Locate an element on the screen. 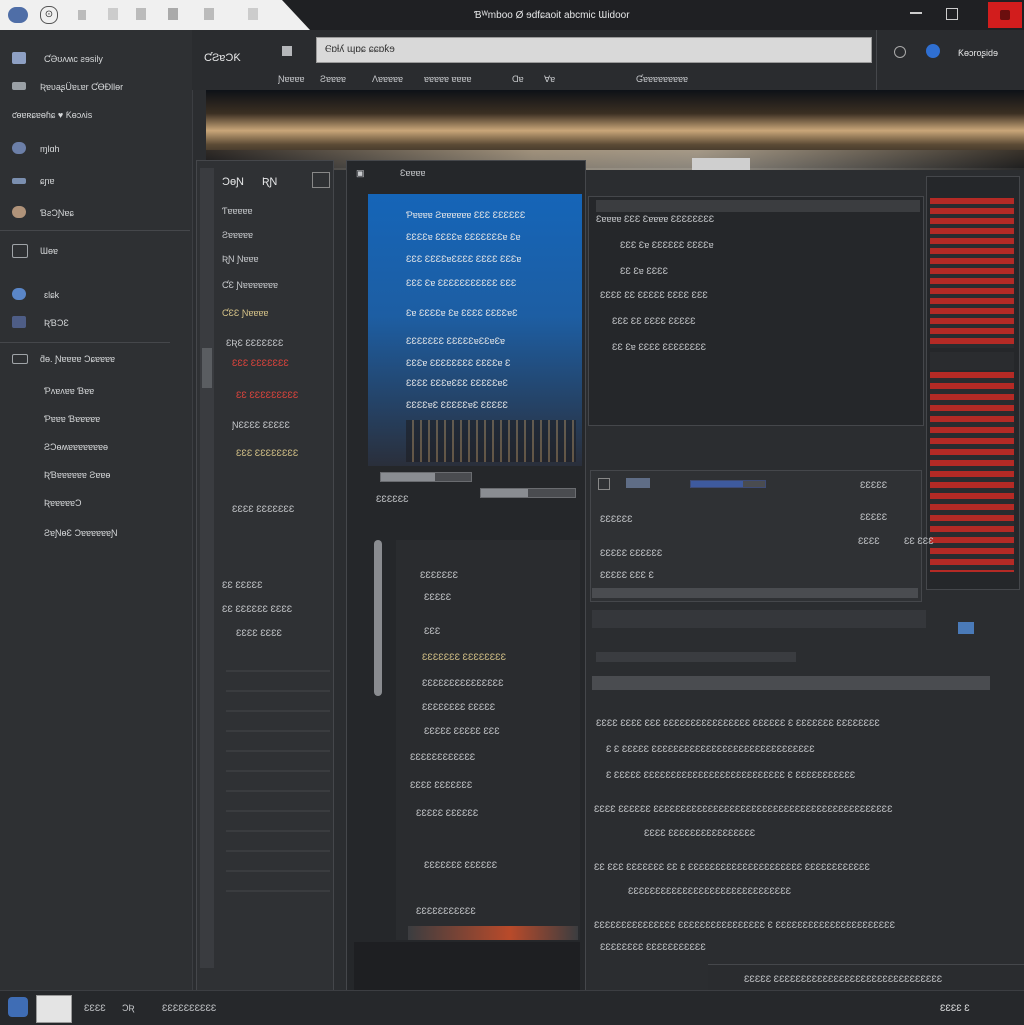 This screenshot has width=1024, height=1025. sidebar-item: ƦɐɐɐɐɐƆ is located at coordinates (96, 504).